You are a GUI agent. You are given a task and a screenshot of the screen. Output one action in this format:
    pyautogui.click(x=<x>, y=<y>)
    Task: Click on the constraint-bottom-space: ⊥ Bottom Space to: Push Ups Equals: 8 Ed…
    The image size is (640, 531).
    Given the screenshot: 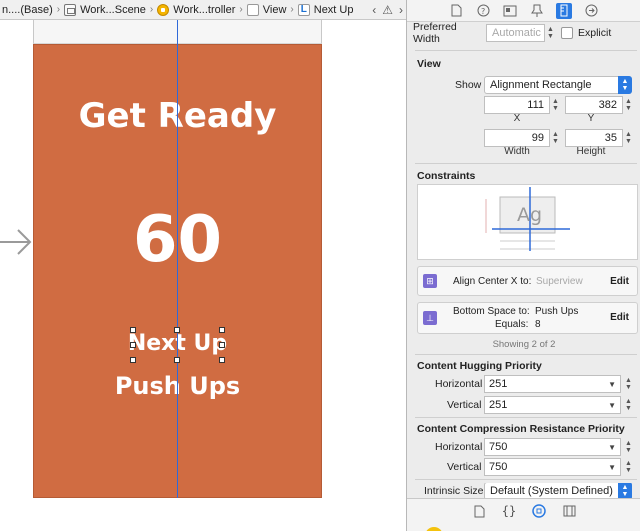 What is the action you would take?
    pyautogui.click(x=527, y=318)
    